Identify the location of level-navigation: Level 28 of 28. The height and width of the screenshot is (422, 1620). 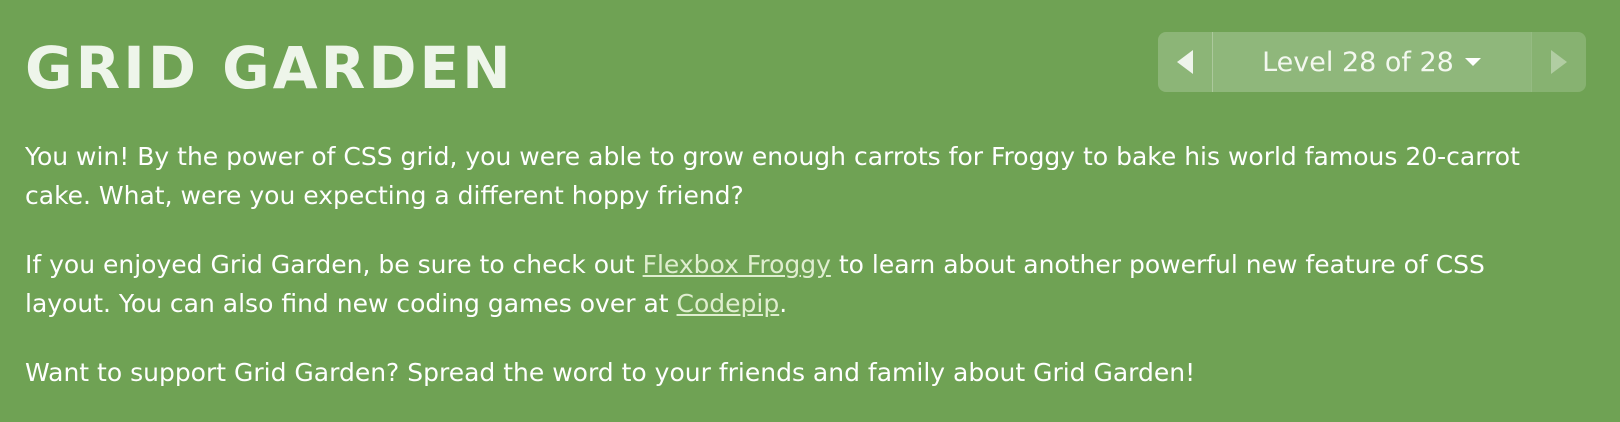
(1372, 62).